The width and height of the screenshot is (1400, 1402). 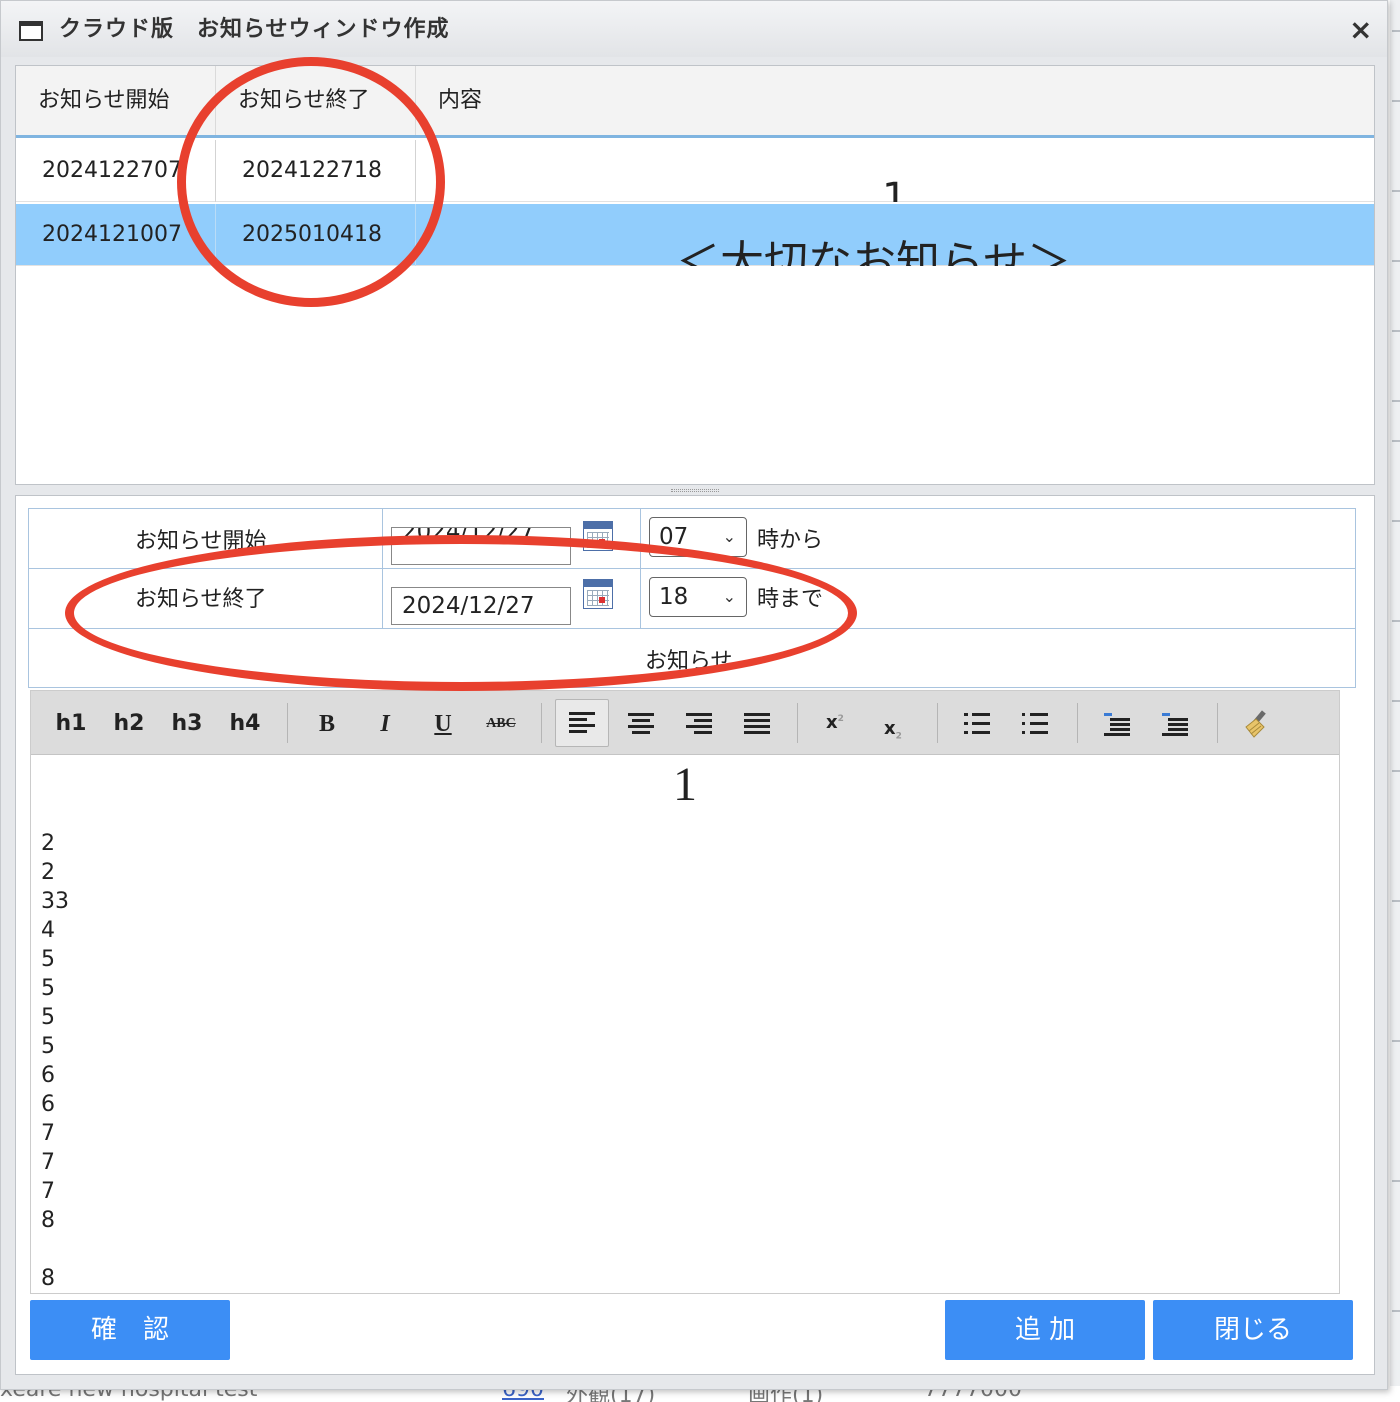 What do you see at coordinates (874, 252) in the screenshot?
I see `row-content-cell: ＜大切なお知らせ＞` at bounding box center [874, 252].